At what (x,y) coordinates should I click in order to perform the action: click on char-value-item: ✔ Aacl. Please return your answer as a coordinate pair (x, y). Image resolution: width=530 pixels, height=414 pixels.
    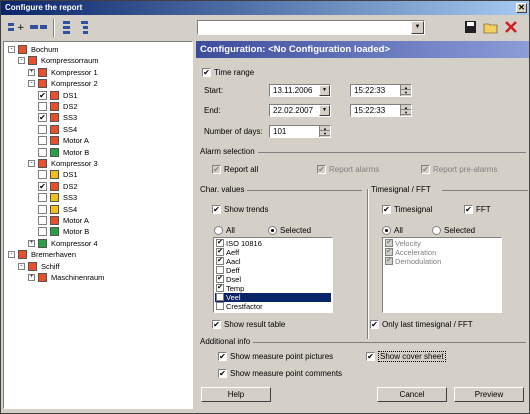
    Looking at the image, I should click on (273, 261).